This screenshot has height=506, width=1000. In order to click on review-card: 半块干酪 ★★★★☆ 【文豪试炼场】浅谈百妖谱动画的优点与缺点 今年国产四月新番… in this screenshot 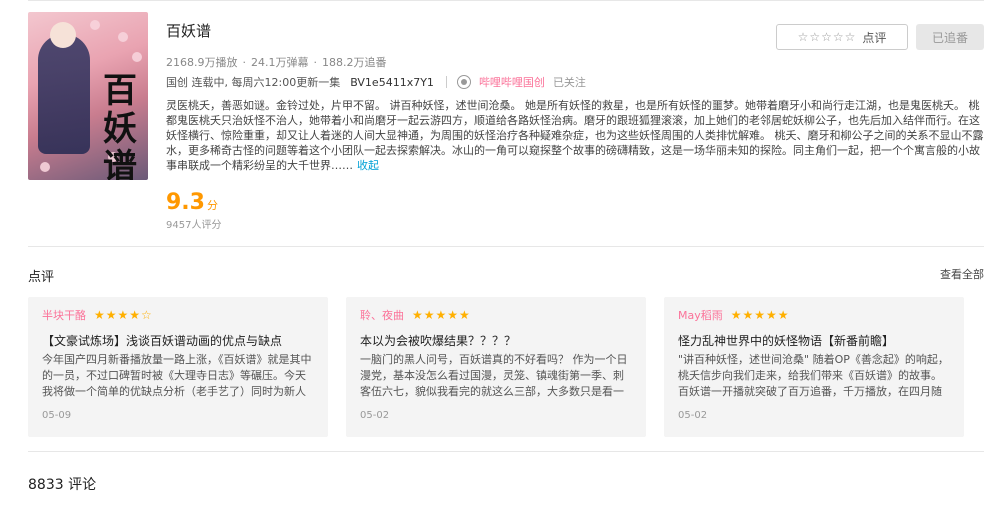, I will do `click(178, 367)`.